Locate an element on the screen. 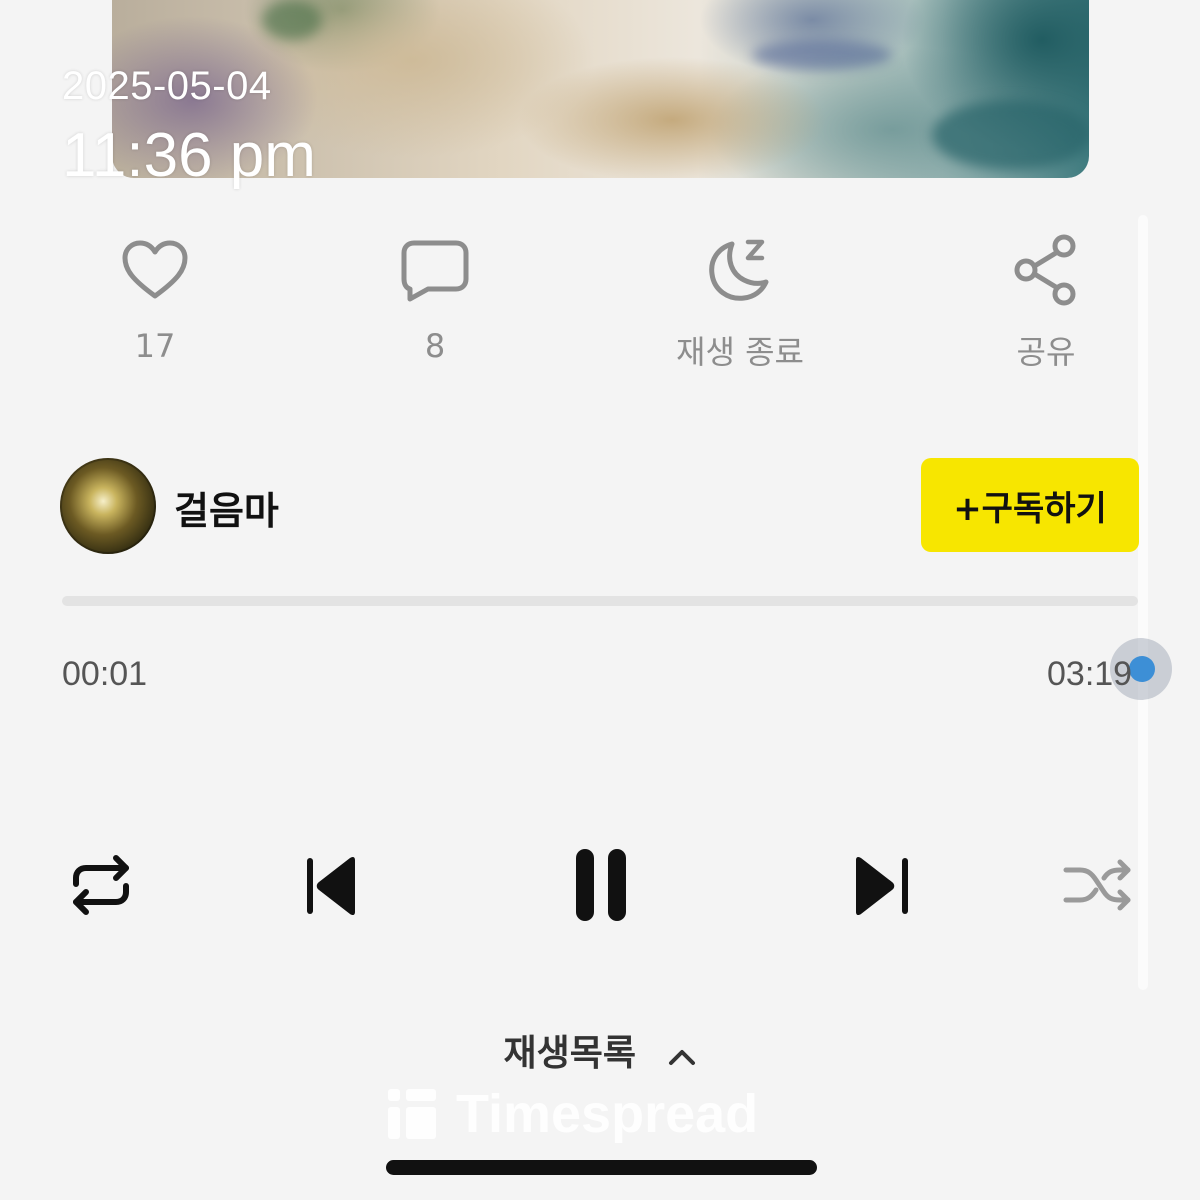 The width and height of the screenshot is (1200, 1200). shuffle-button is located at coordinates (1097, 885).